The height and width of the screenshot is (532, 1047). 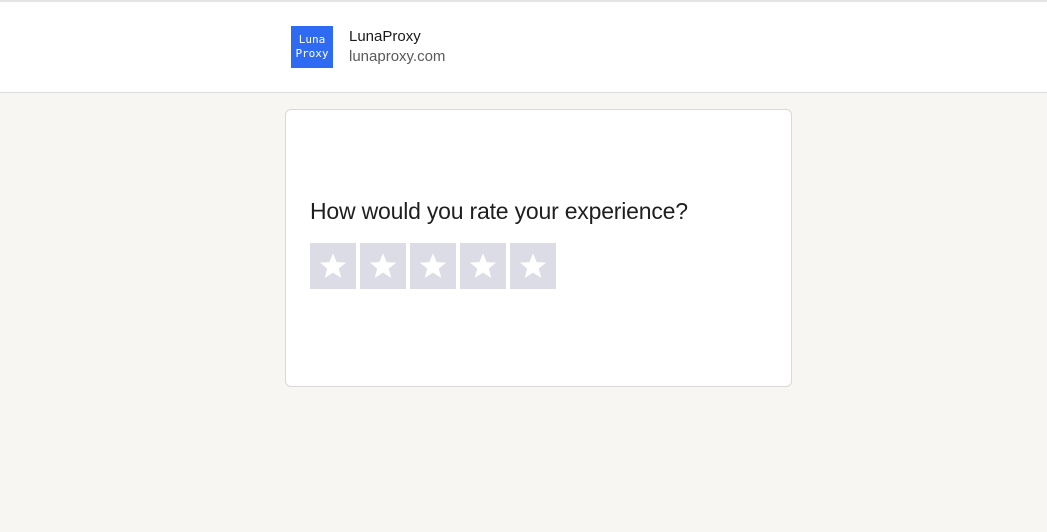 I want to click on company-name: LunaProxy, so click(x=385, y=36).